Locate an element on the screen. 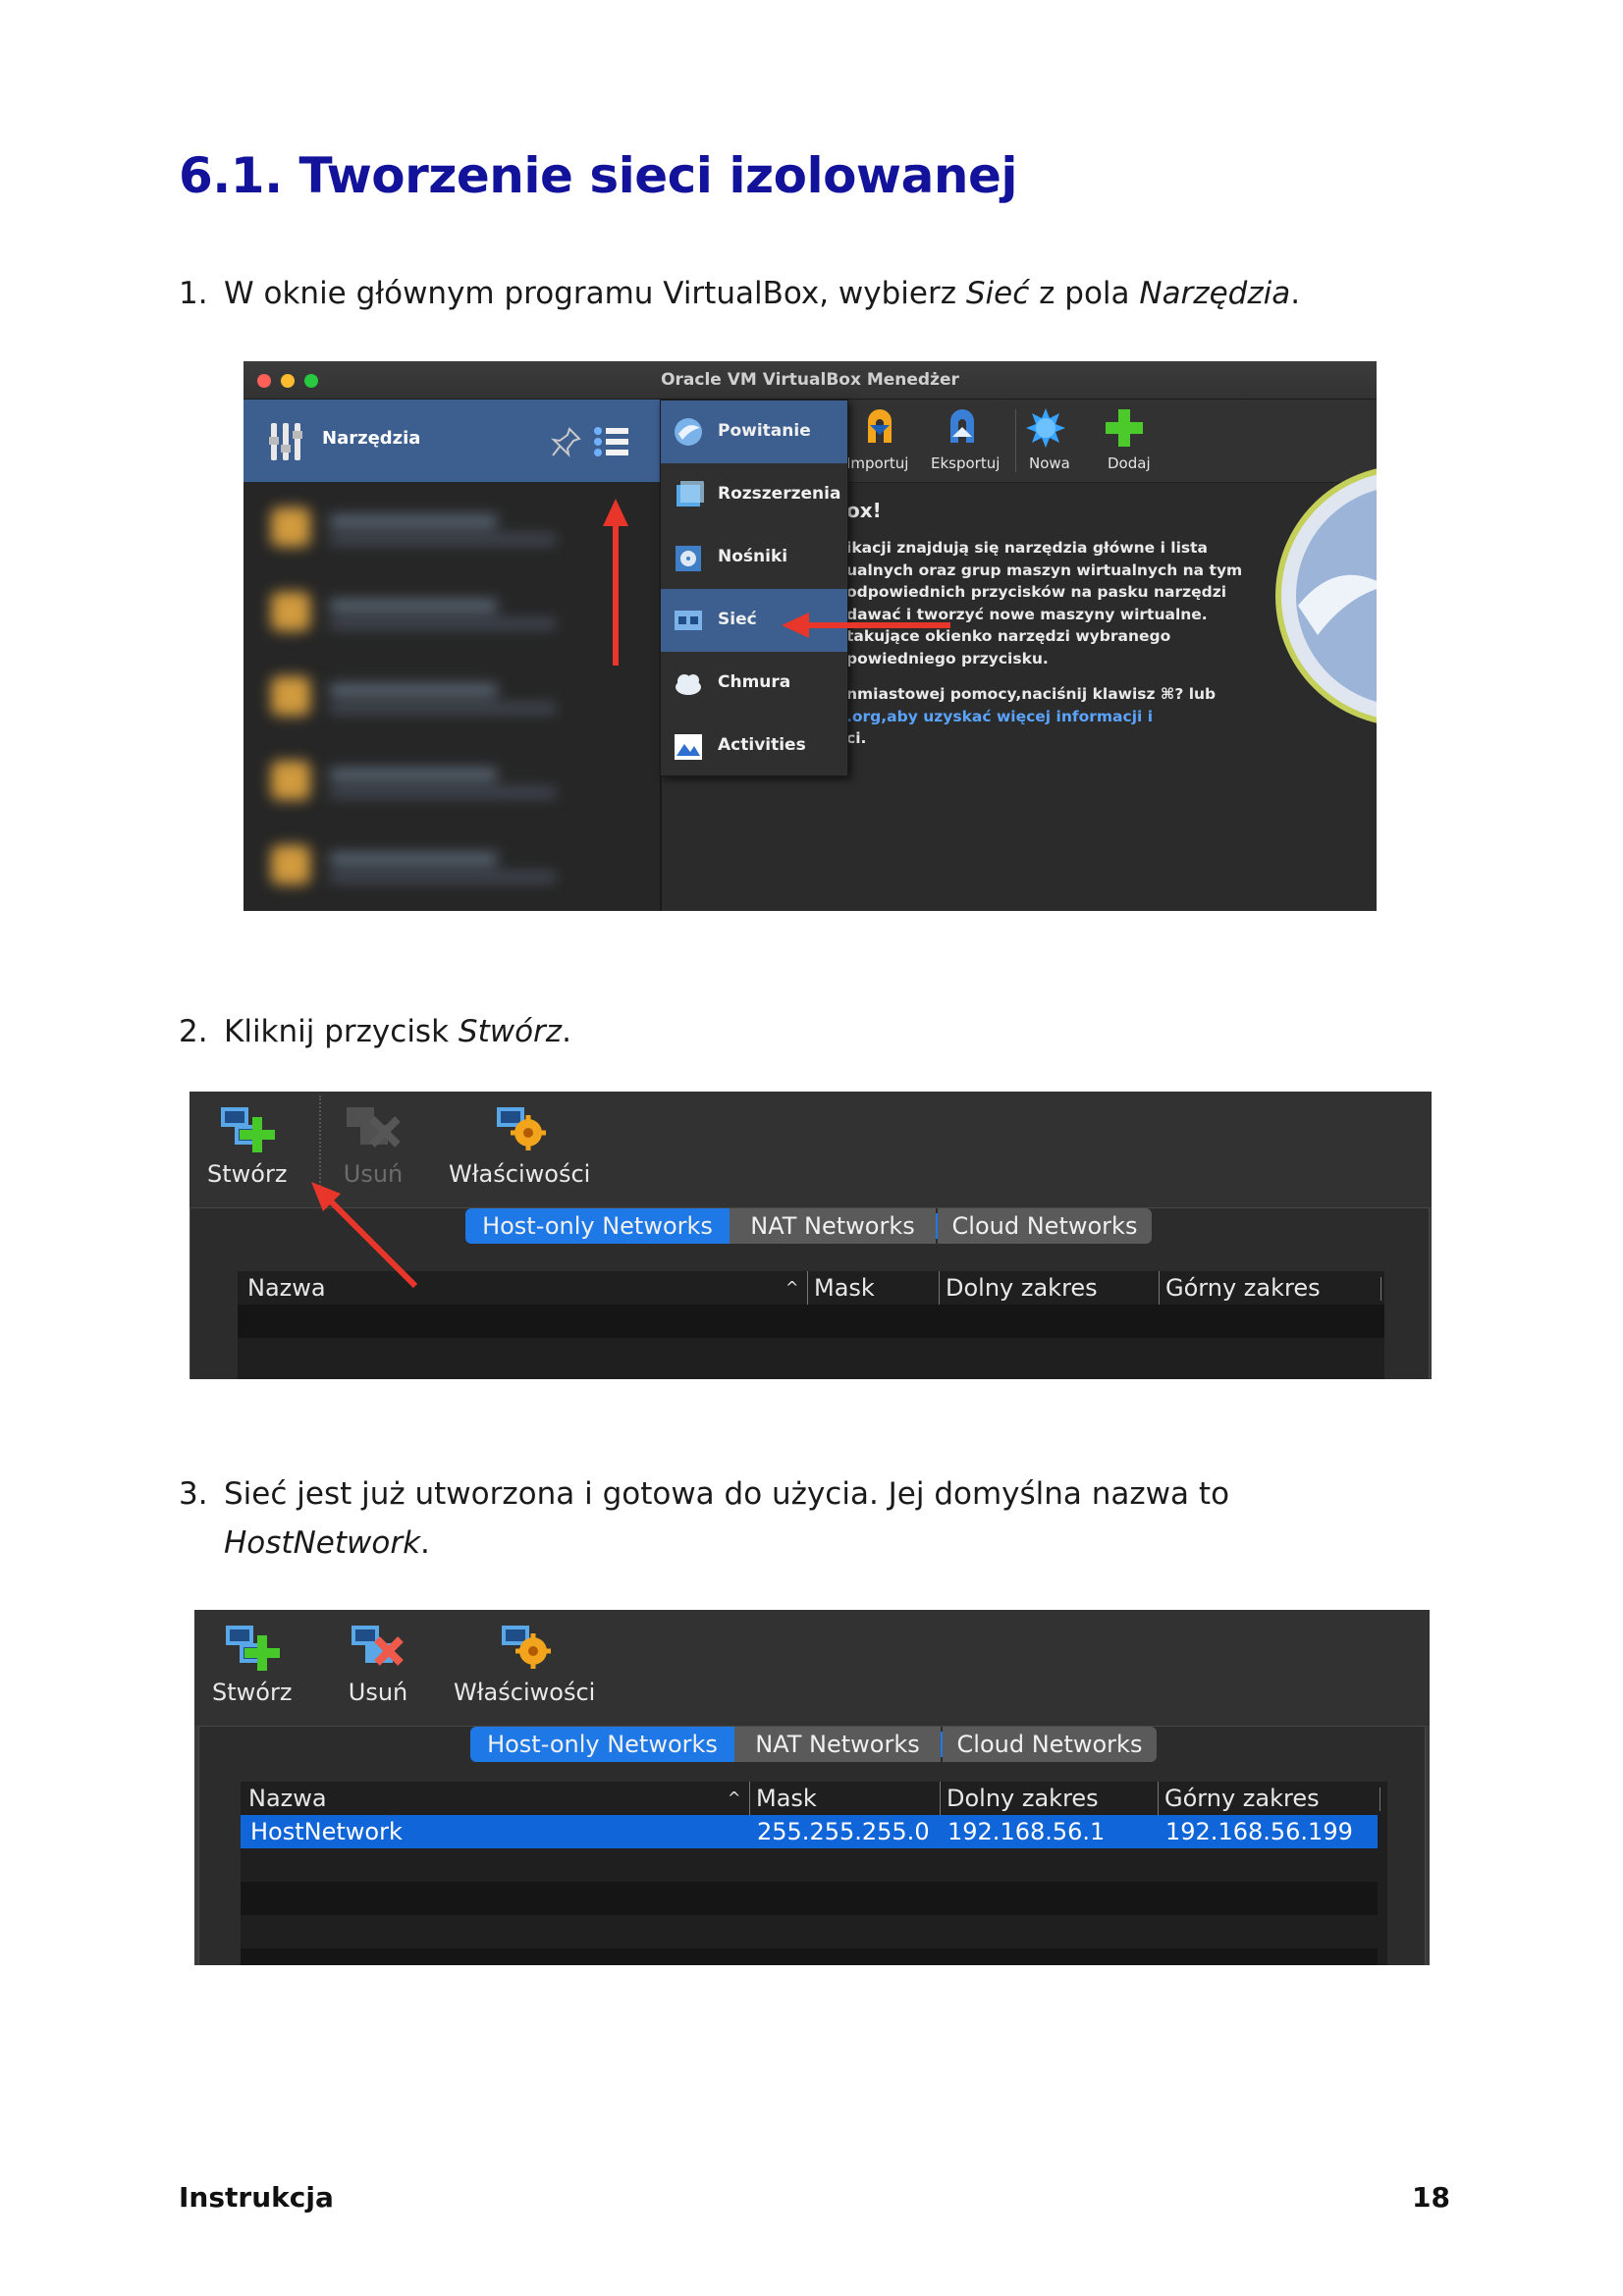  create-label: Stwórz is located at coordinates (252, 1692).